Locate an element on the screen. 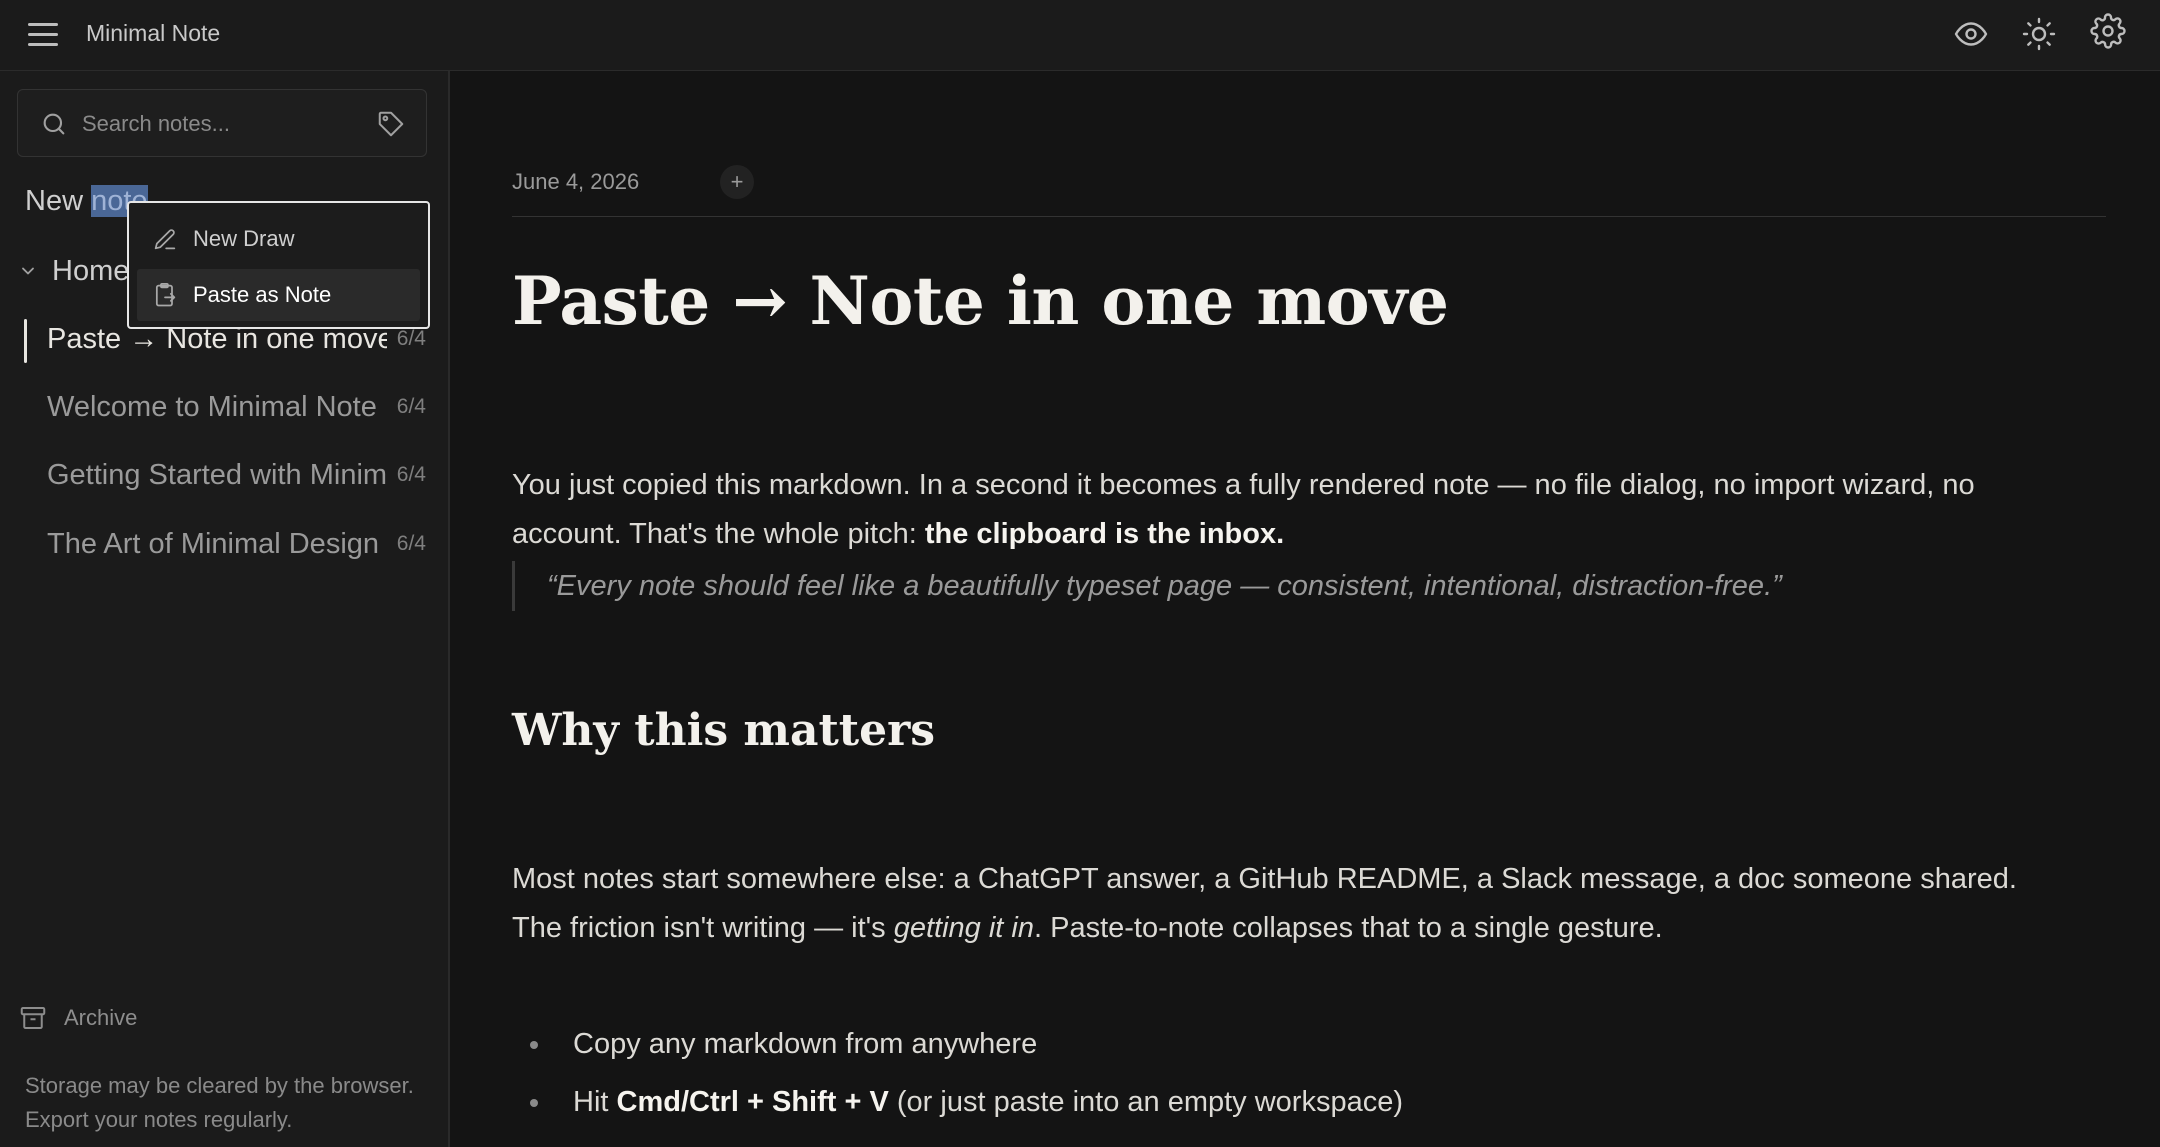  menu-item-label: New Draw is located at coordinates (244, 238).